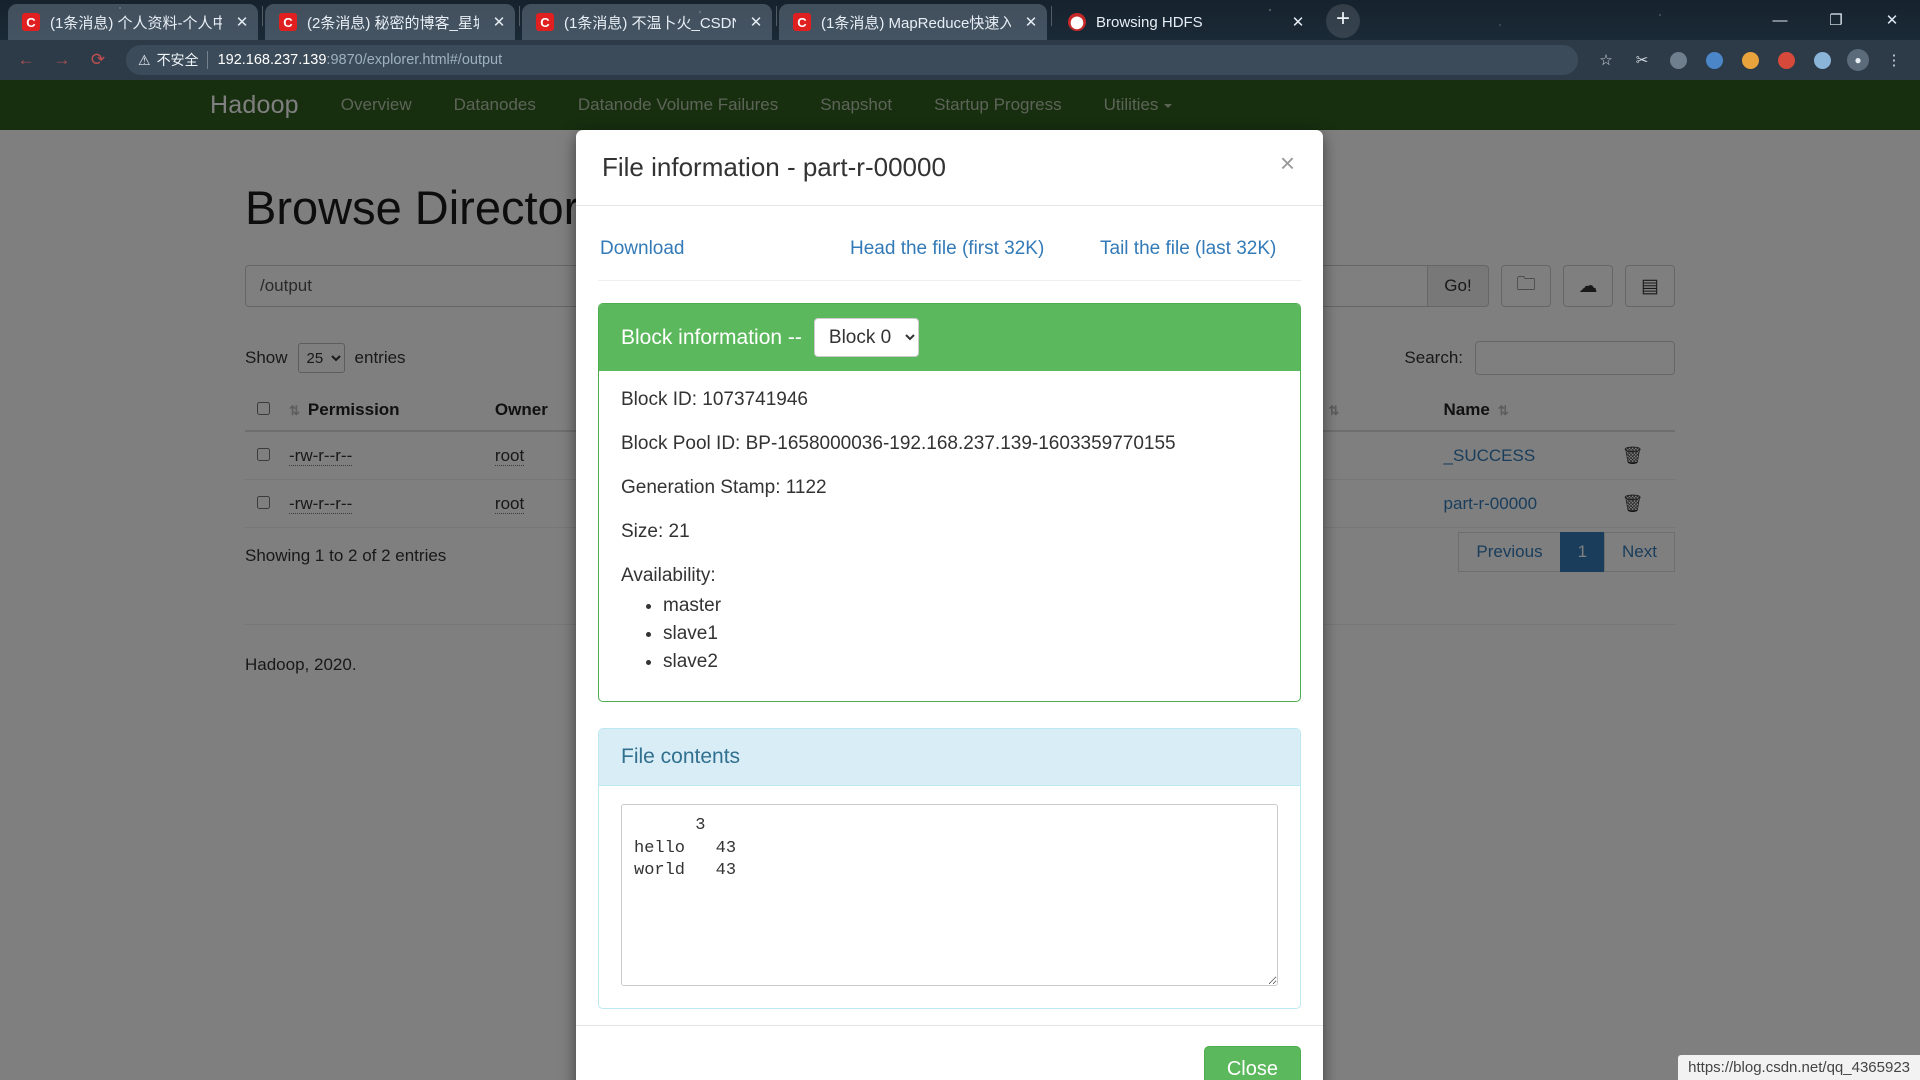 The width and height of the screenshot is (1920, 1080). Describe the element at coordinates (207, 60) in the screenshot. I see `omnibox-divider` at that location.